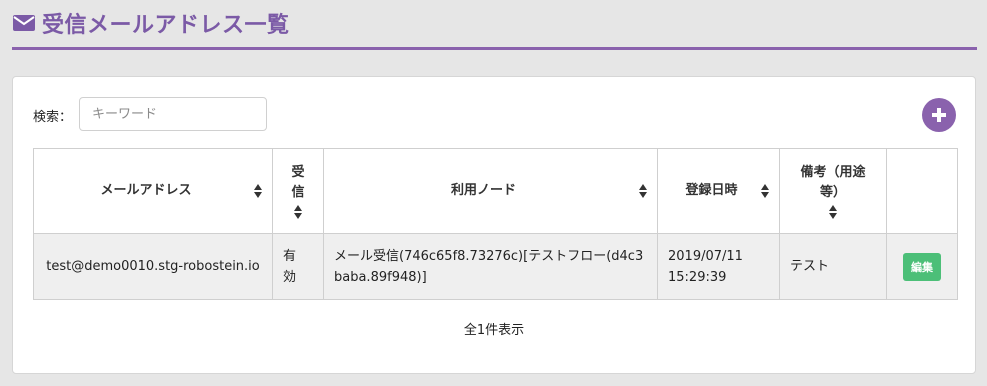  I want to click on cell-receive-2: 効, so click(290, 277).